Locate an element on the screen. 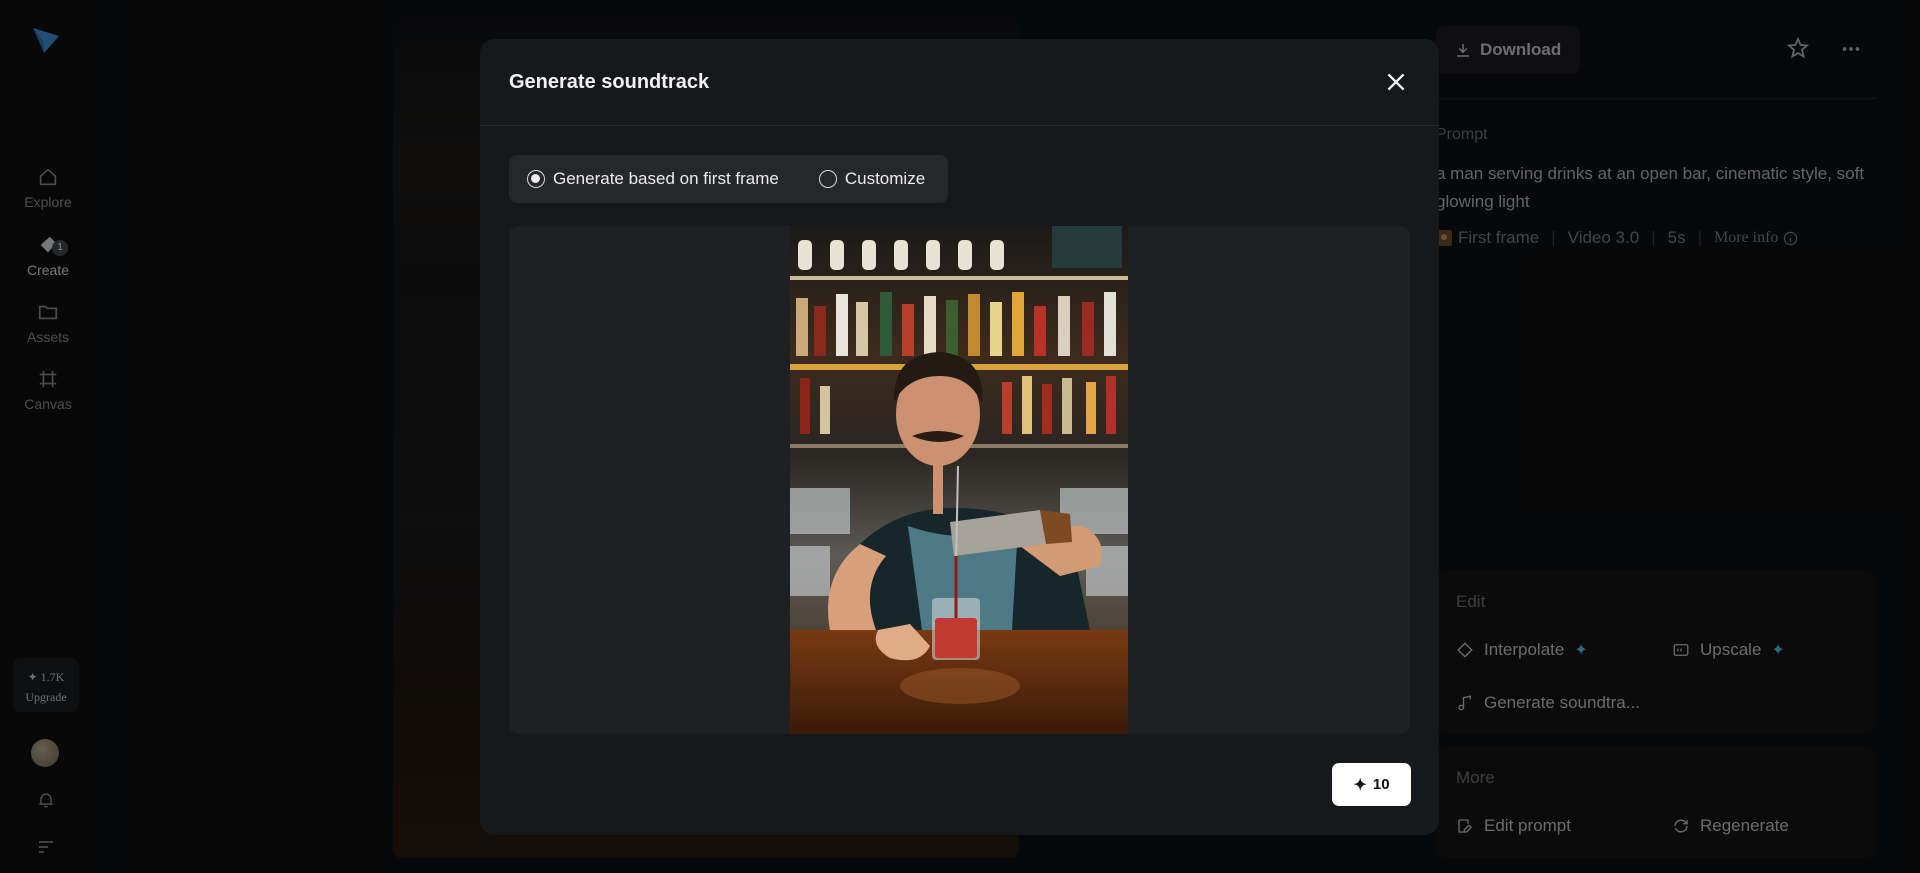 The image size is (1920, 873). radio-customize-label: Customize is located at coordinates (885, 178).